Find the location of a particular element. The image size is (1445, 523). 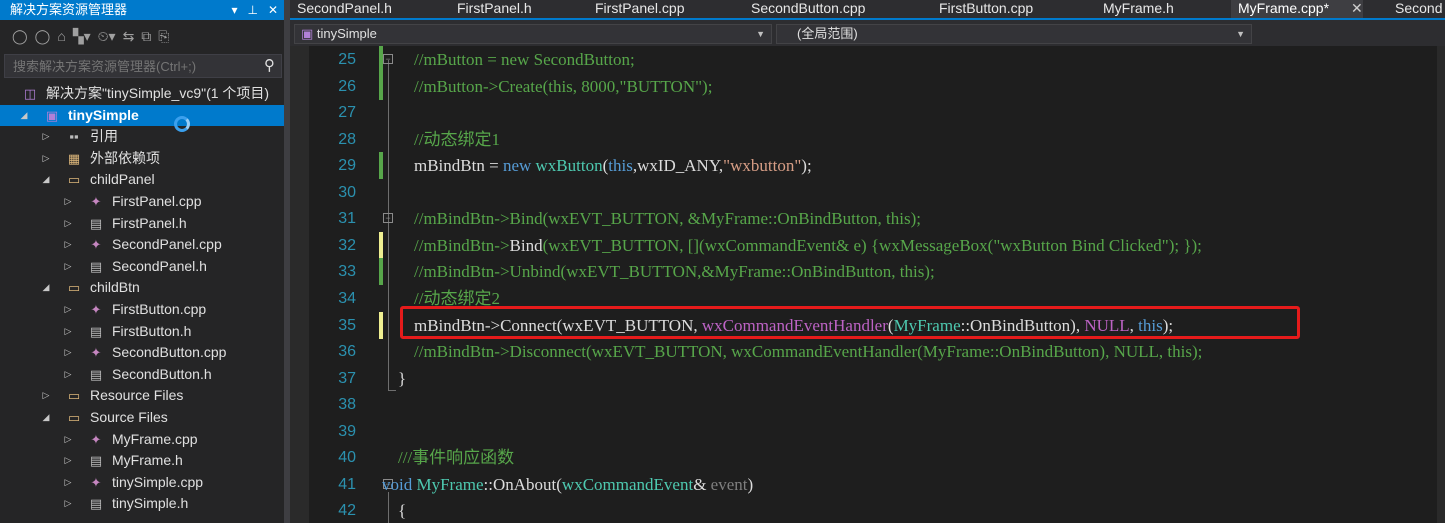

home-icon: ⌂ is located at coordinates (61, 36).